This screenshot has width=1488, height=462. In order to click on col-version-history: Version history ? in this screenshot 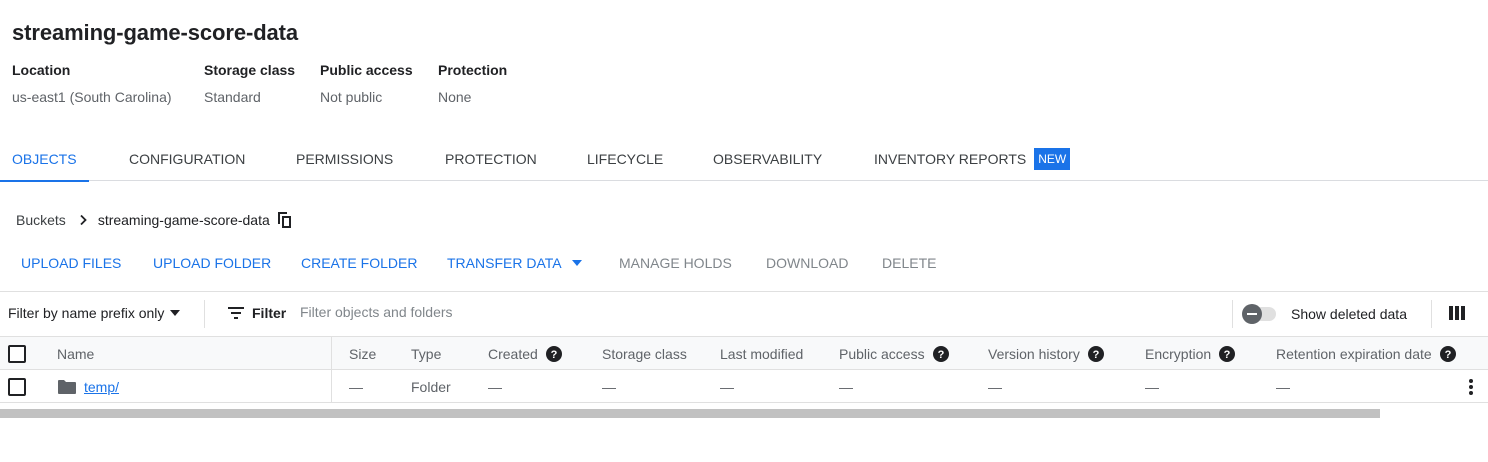, I will do `click(1046, 353)`.